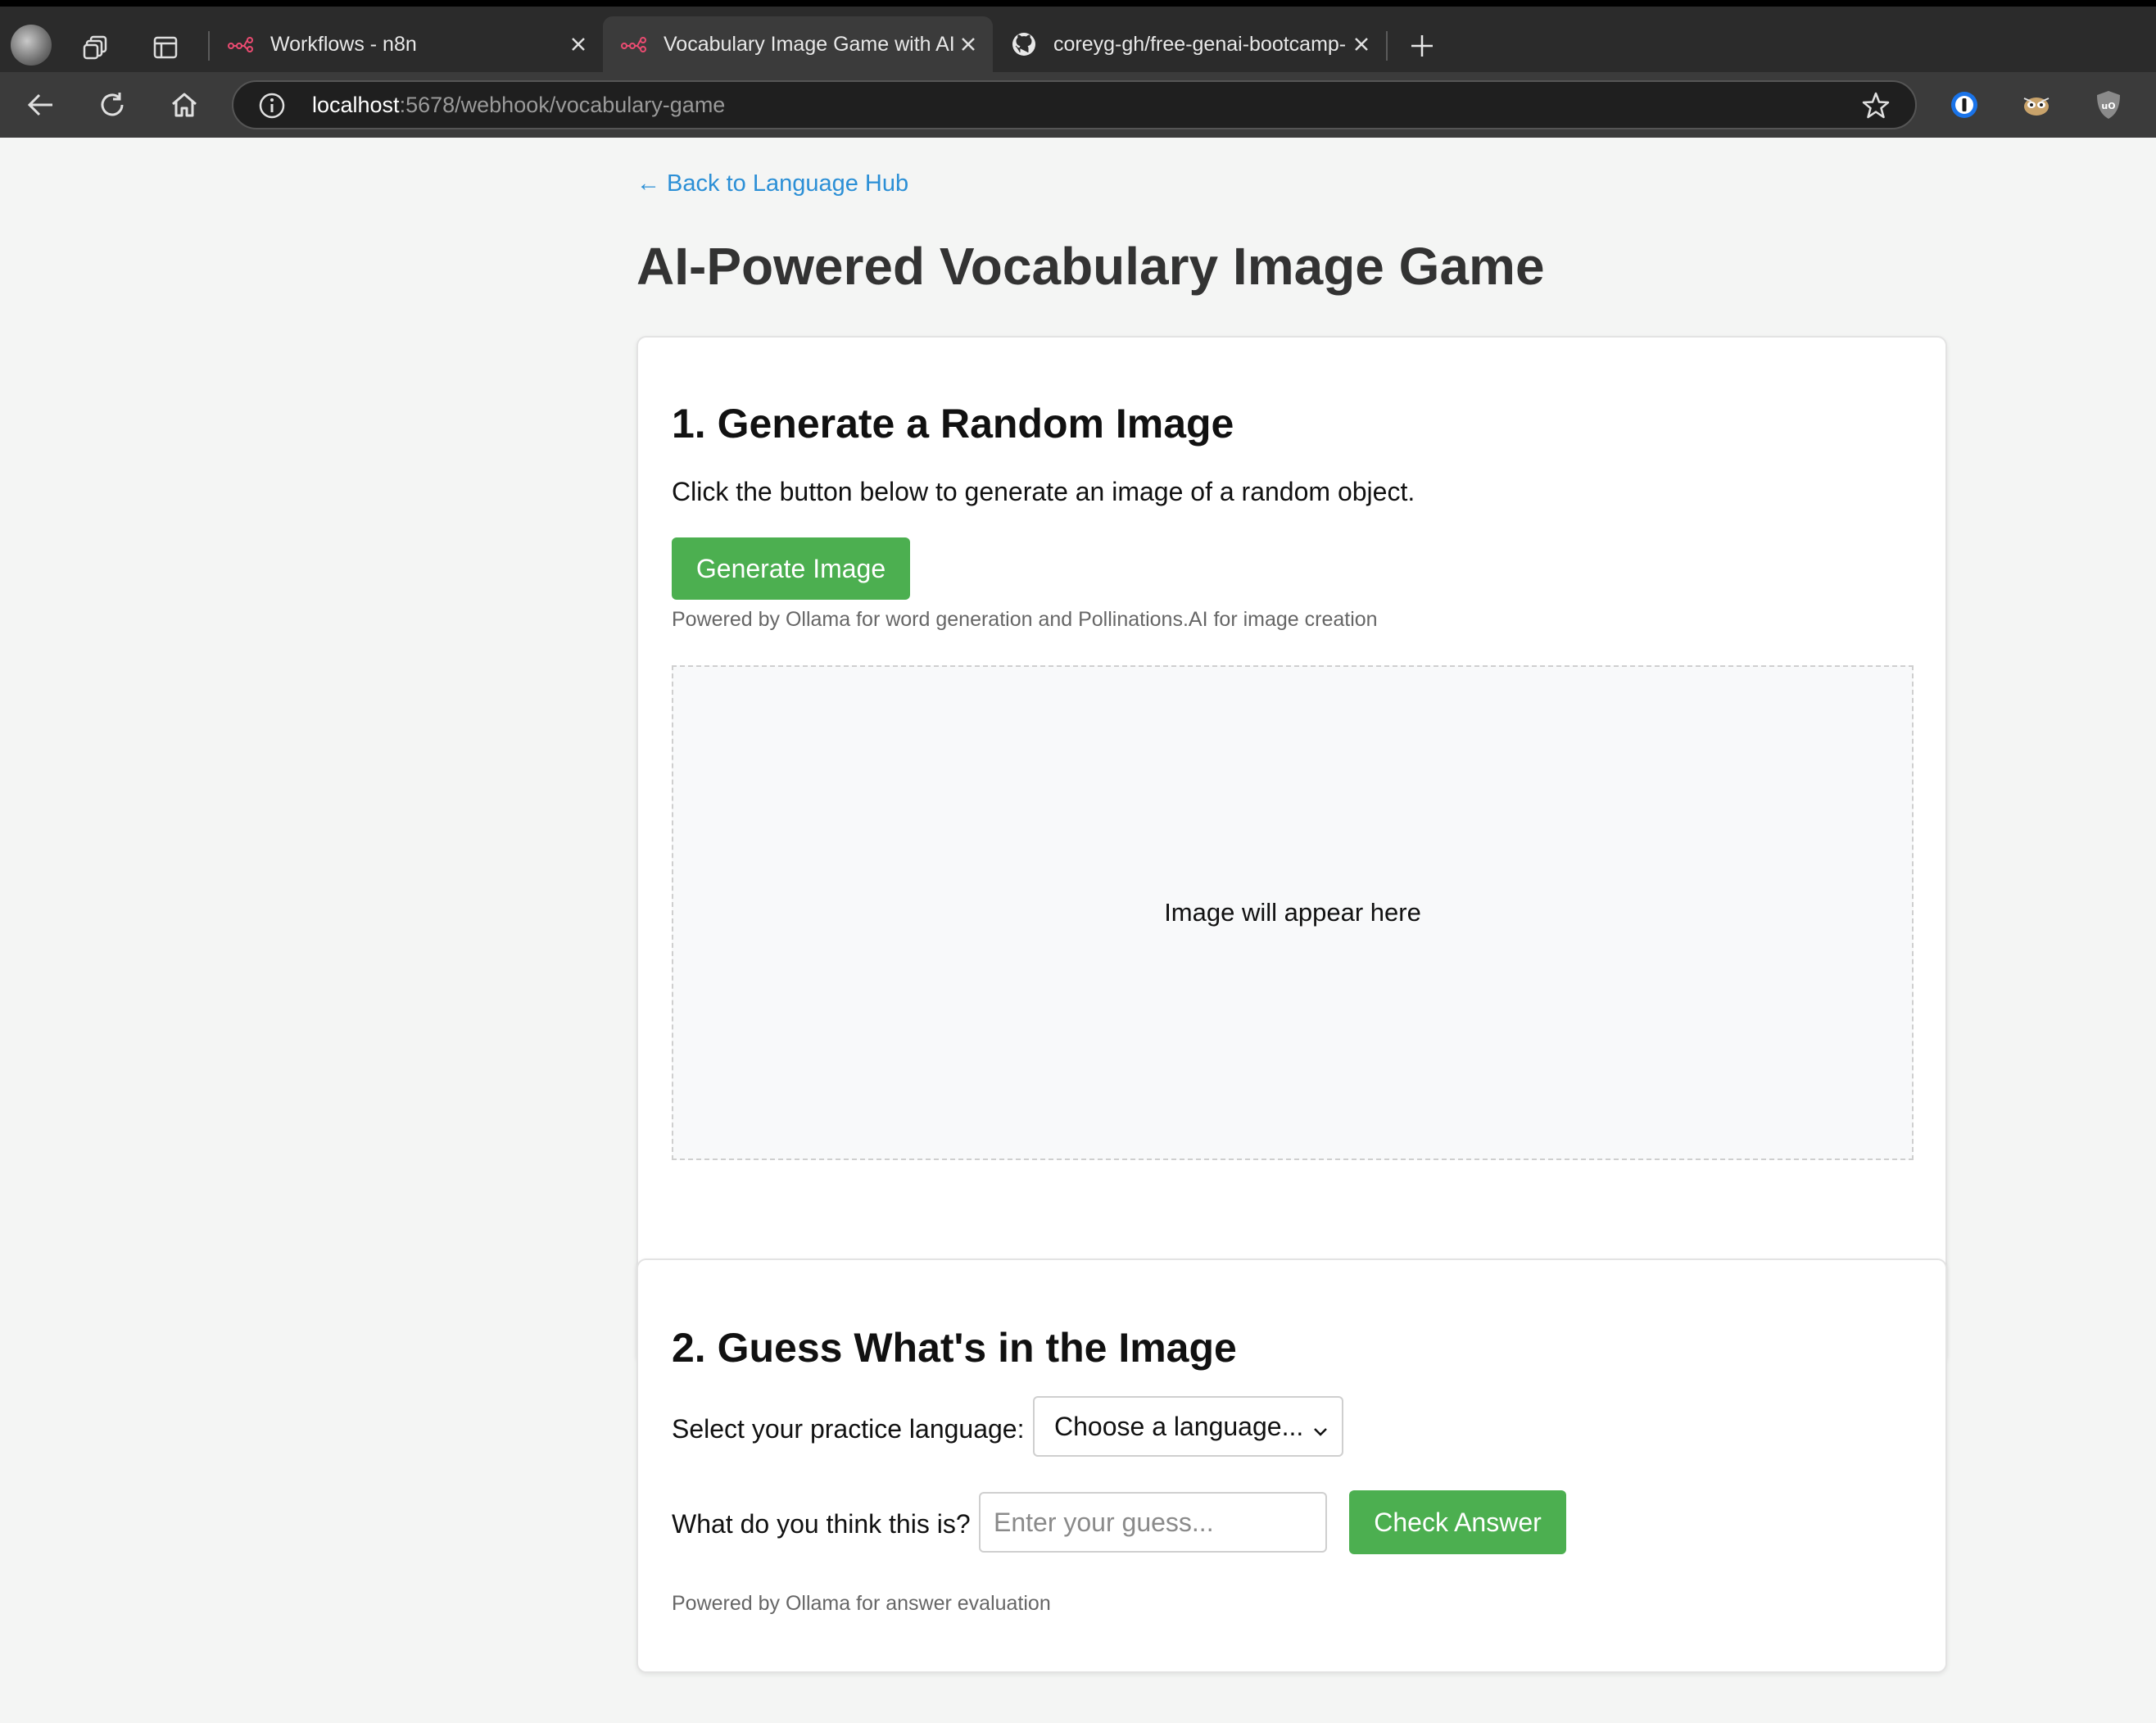 Image resolution: width=2156 pixels, height=1723 pixels. Describe the element at coordinates (953, 424) in the screenshot. I see `section-heading: 1. Generate a Random Image` at that location.